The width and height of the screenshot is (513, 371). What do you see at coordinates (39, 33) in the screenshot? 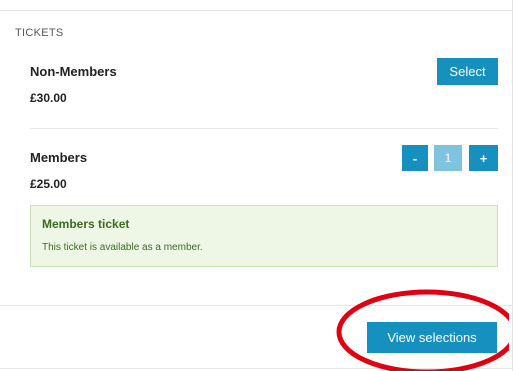
I see `section-title: TICKETS` at bounding box center [39, 33].